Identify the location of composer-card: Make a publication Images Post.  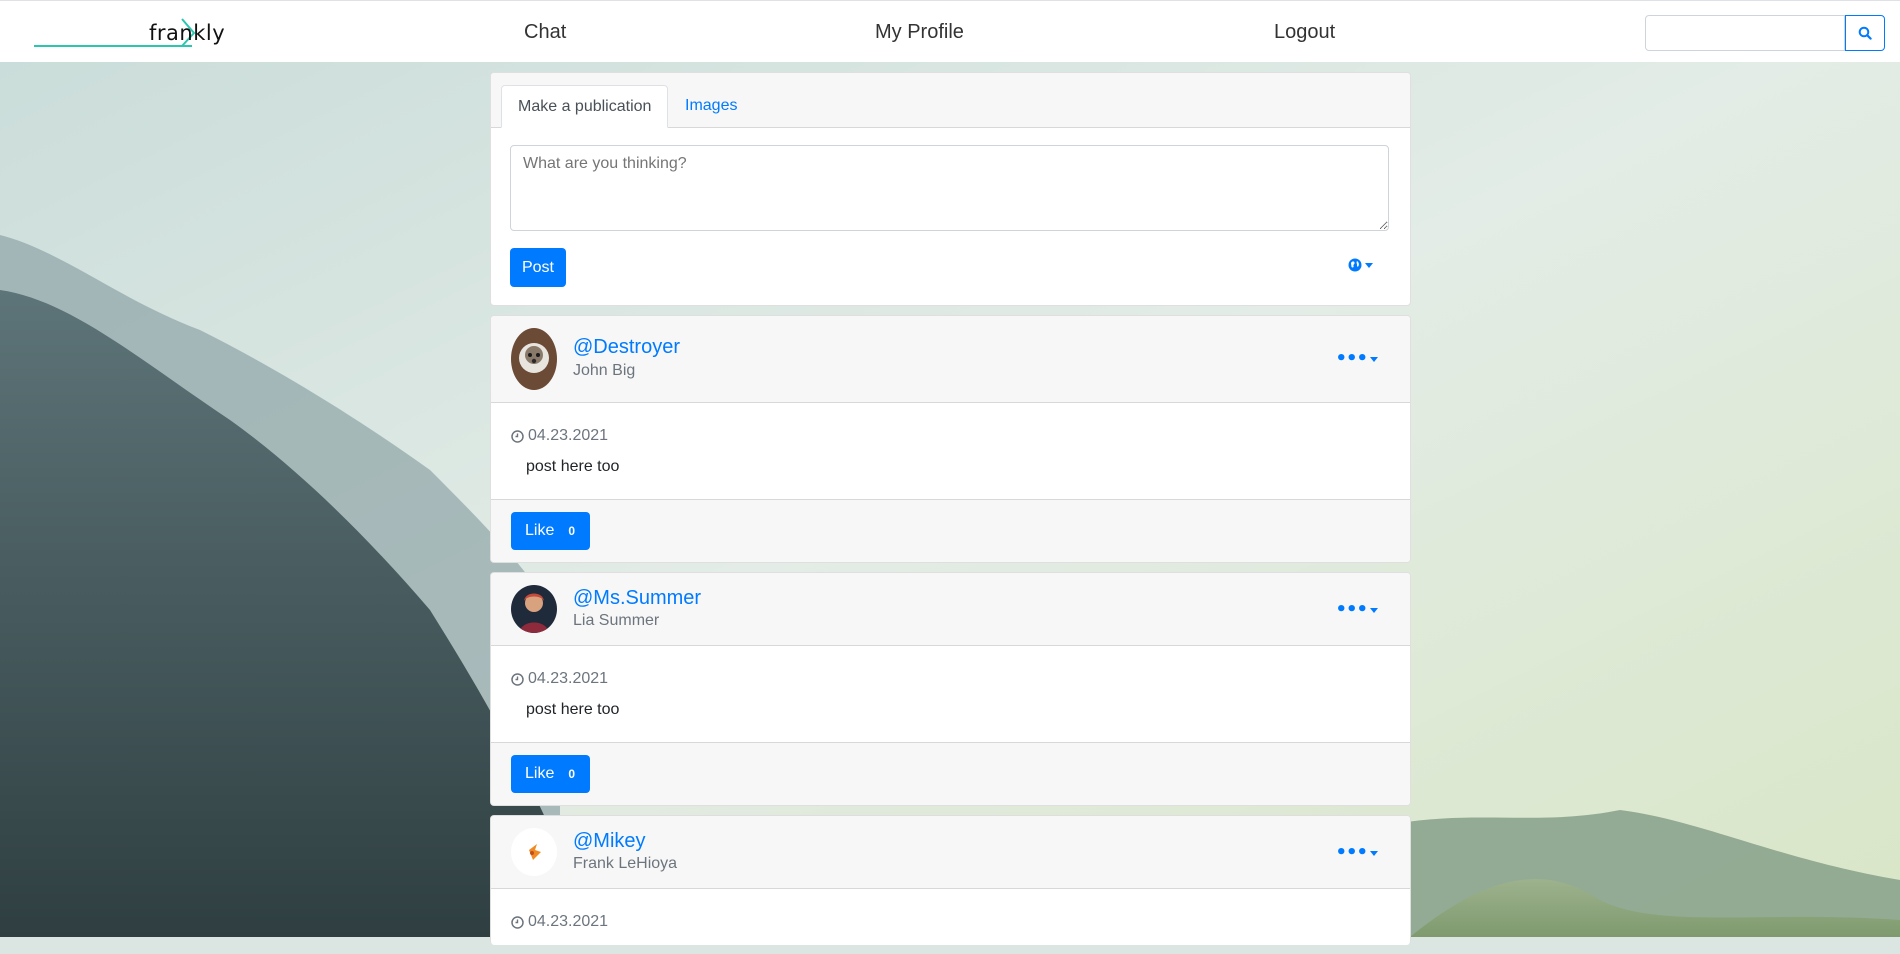
(950, 189).